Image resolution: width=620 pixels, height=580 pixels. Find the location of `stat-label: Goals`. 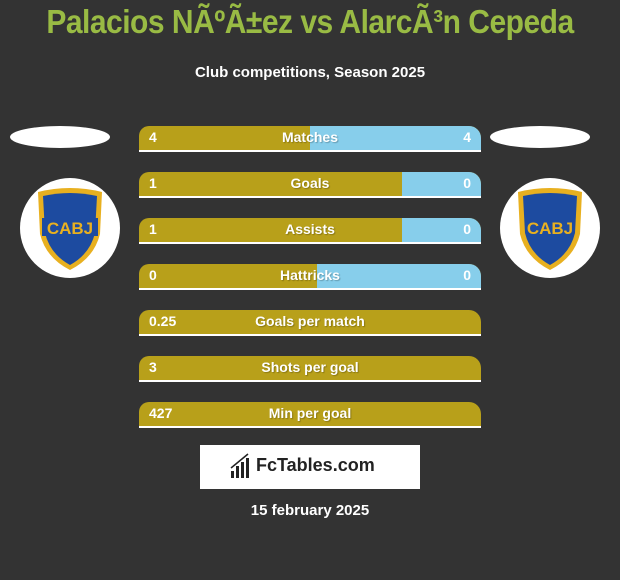

stat-label: Goals is located at coordinates (310, 183).